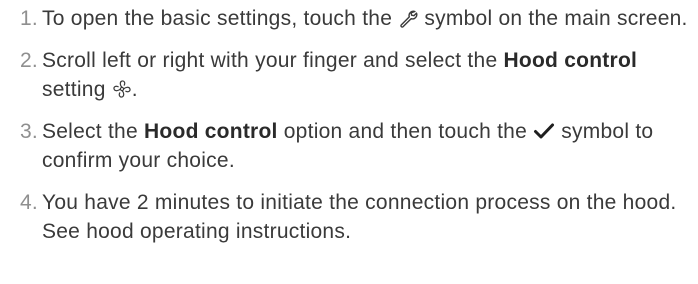 This screenshot has height=284, width=698. I want to click on wrench-icon, so click(408, 18).